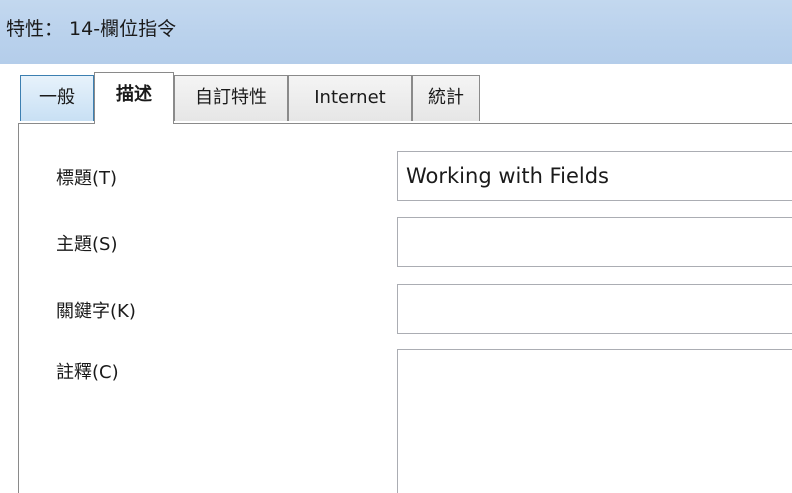 Image resolution: width=792 pixels, height=493 pixels. I want to click on title-field, so click(594, 176).